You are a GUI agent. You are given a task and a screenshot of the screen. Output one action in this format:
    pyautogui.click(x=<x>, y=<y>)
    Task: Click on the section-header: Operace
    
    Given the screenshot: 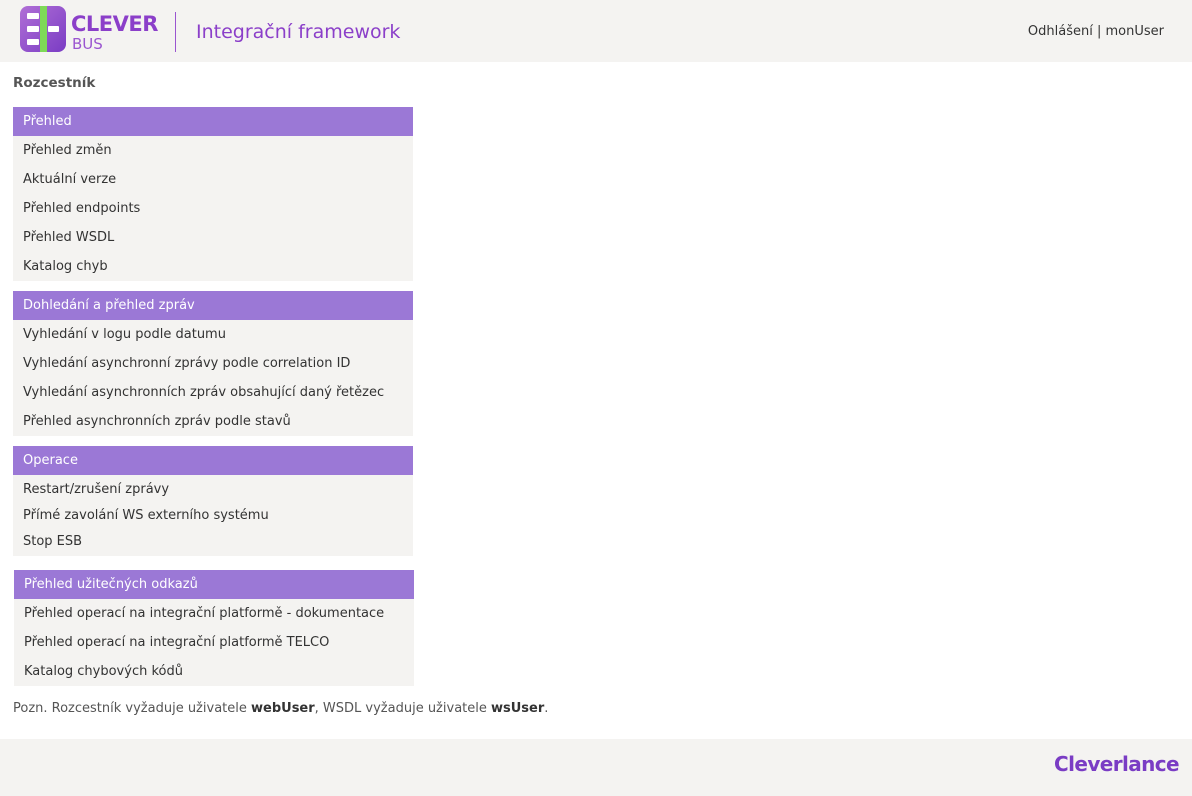 What is the action you would take?
    pyautogui.click(x=213, y=460)
    